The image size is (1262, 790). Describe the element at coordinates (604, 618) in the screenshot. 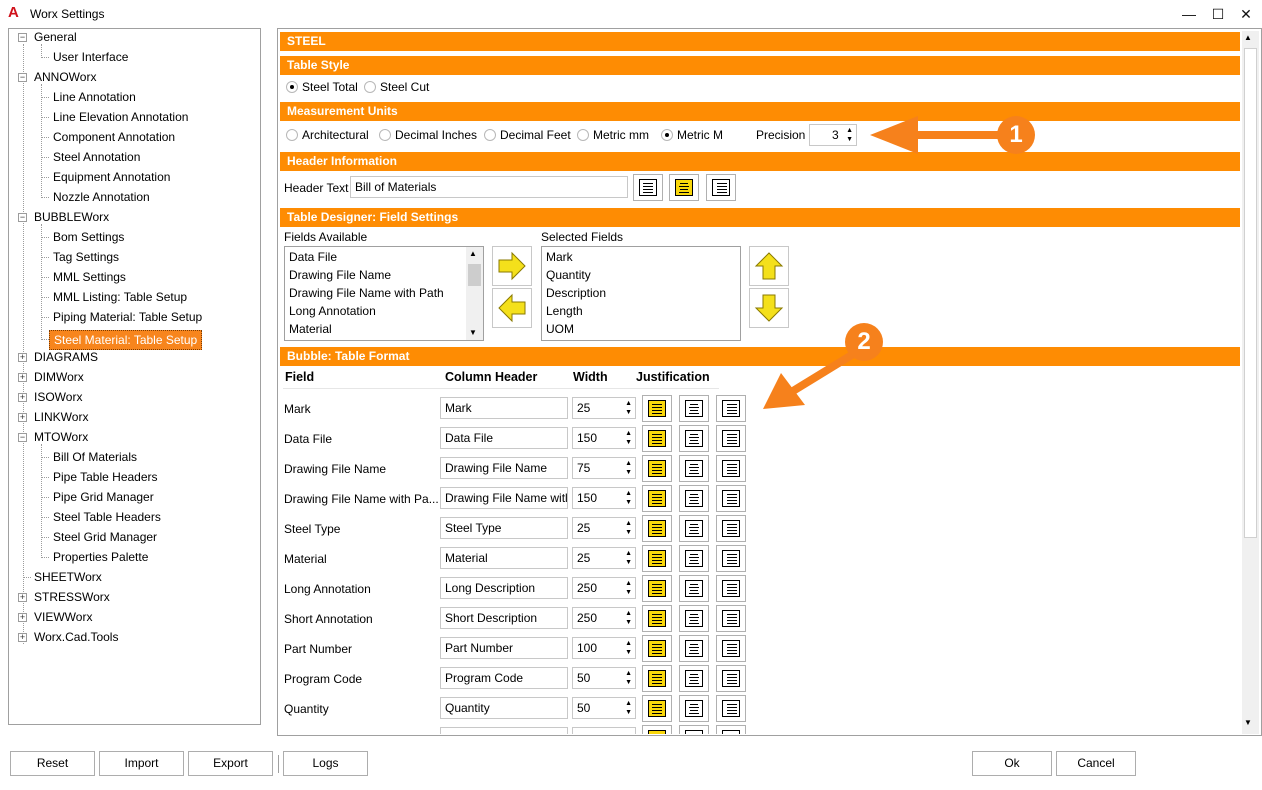

I see `row-width-stepper: 250 ▲ ▼` at that location.